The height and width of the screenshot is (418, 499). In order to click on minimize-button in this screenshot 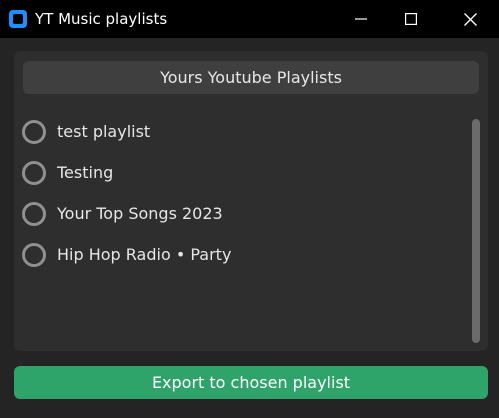, I will do `click(361, 19)`.